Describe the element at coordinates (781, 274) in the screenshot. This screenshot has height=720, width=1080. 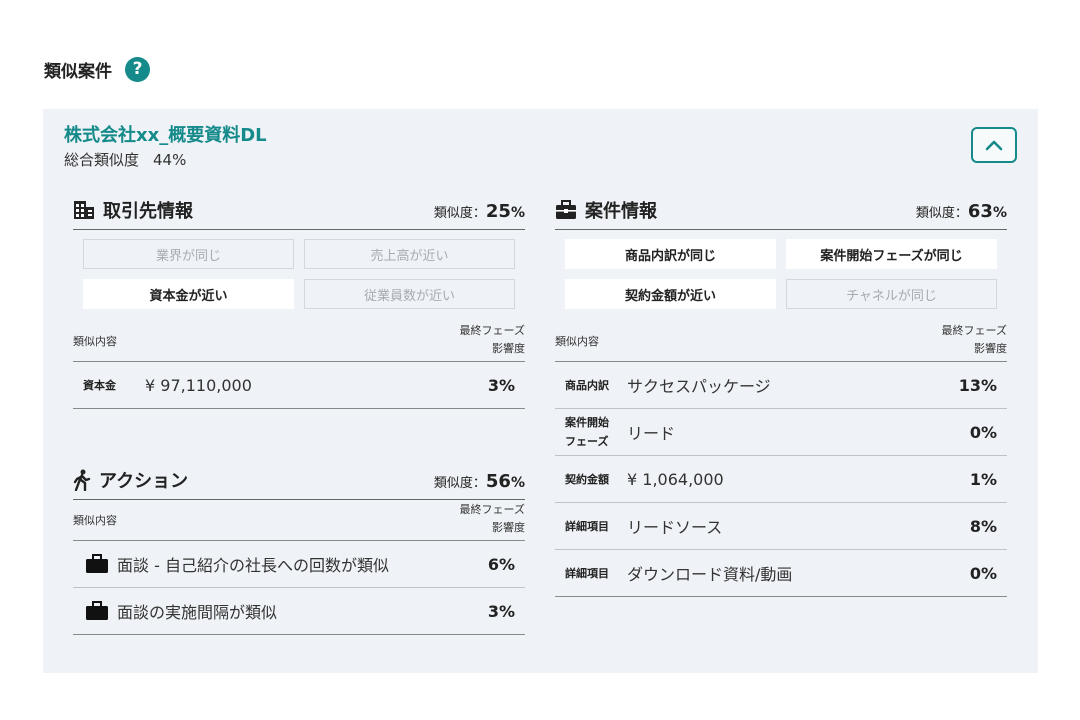
I see `deal-tags: 商品内訳が同じ 案件開始フェーズが同じ 契約金額が近い チャネルが同じ` at that location.